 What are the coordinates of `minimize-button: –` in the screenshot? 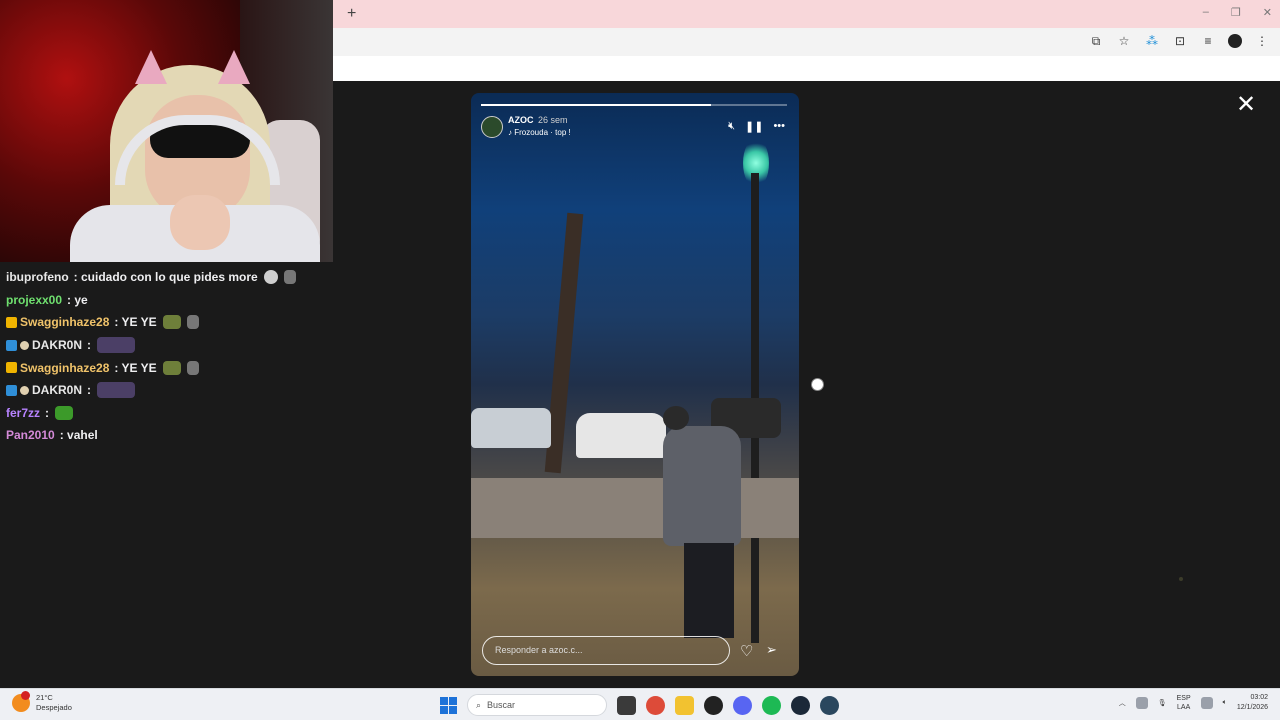 It's located at (1206, 12).